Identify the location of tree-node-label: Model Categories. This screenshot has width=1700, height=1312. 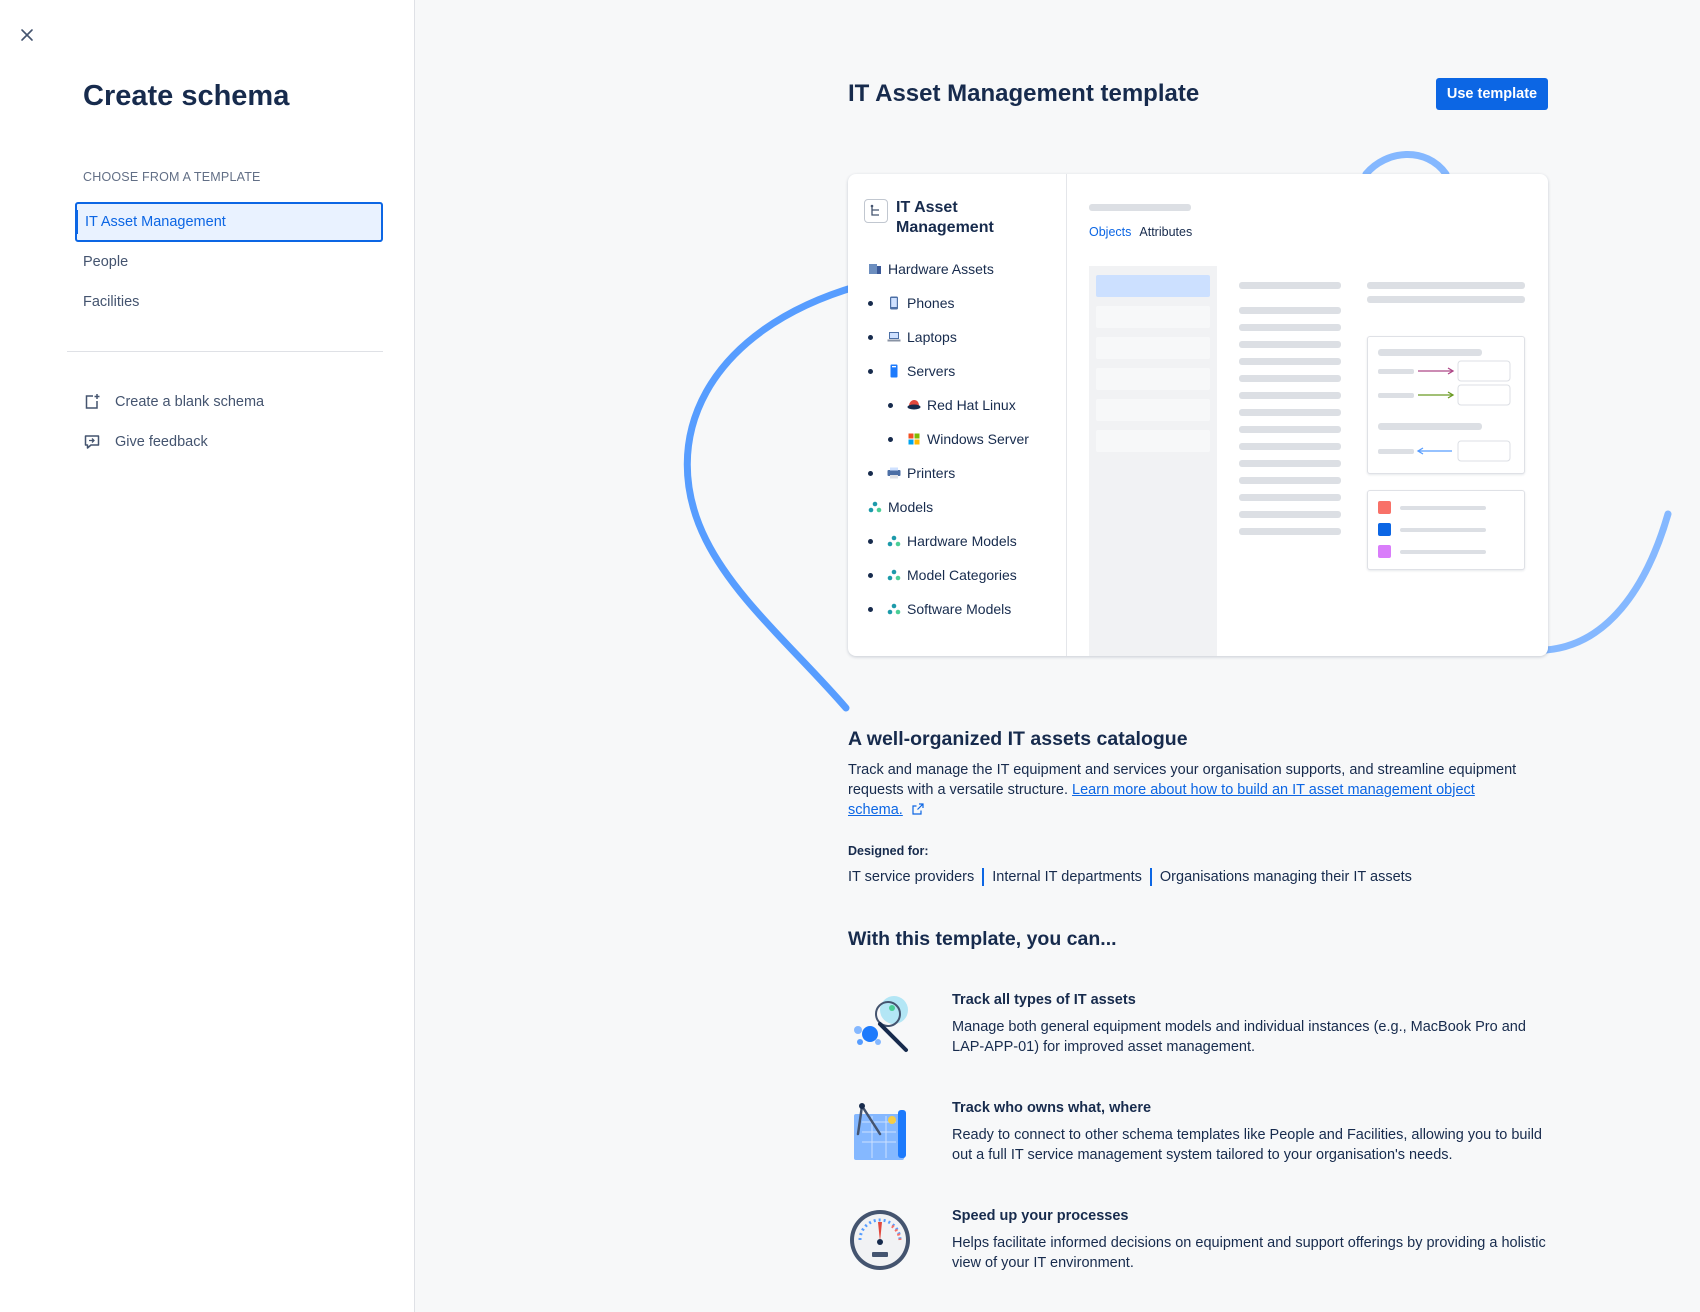
(962, 575).